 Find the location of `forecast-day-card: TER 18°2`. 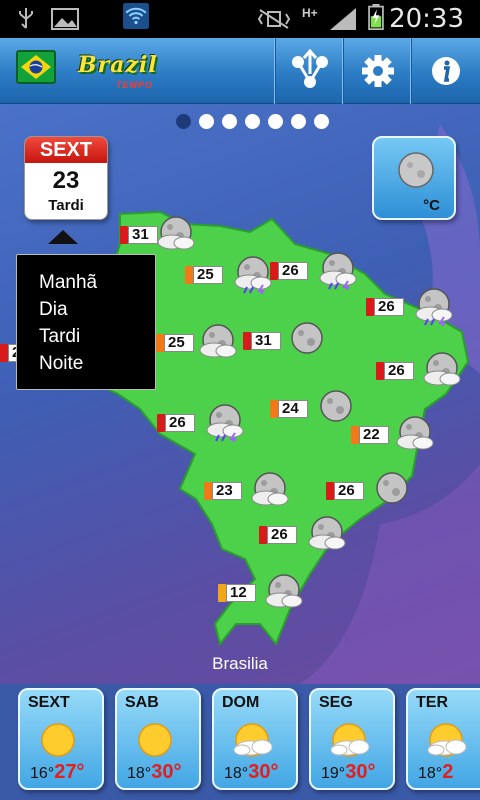

forecast-day-card: TER 18°2 is located at coordinates (443, 739).